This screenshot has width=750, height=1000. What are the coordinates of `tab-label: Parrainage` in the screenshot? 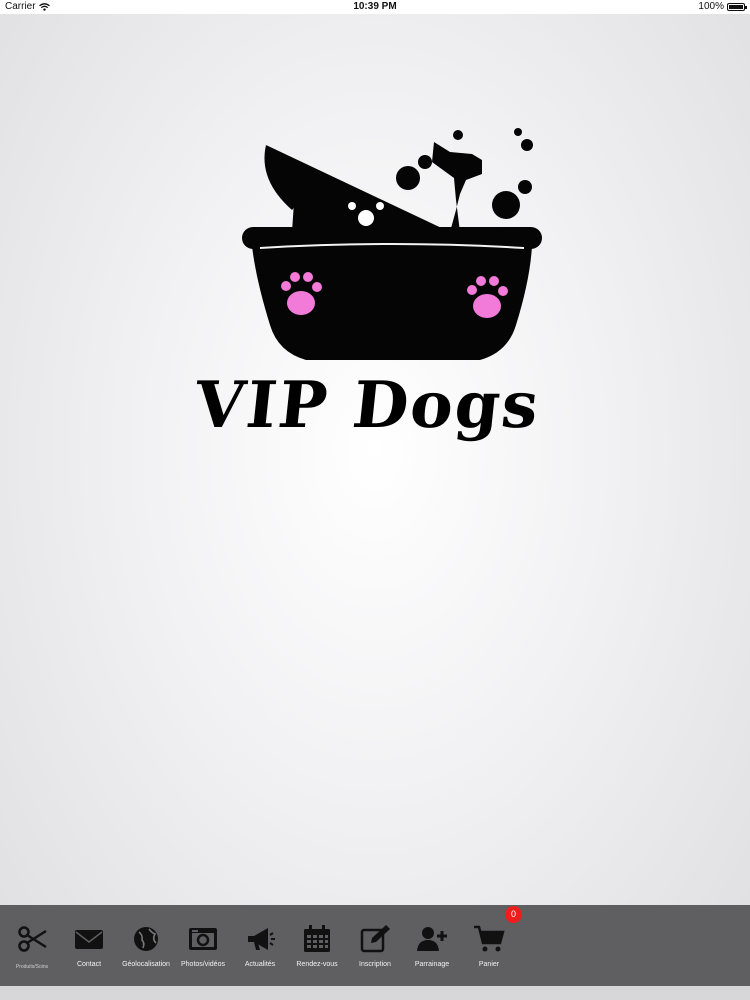 It's located at (432, 964).